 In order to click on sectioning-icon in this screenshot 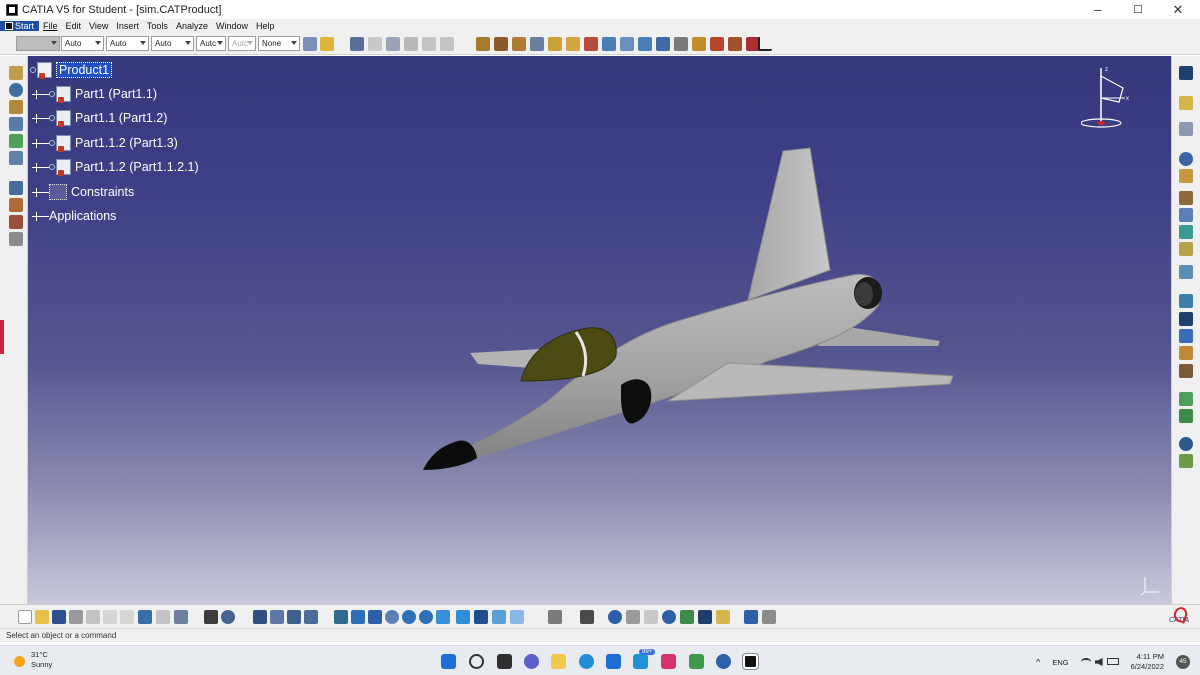, I will do `click(16, 222)`.